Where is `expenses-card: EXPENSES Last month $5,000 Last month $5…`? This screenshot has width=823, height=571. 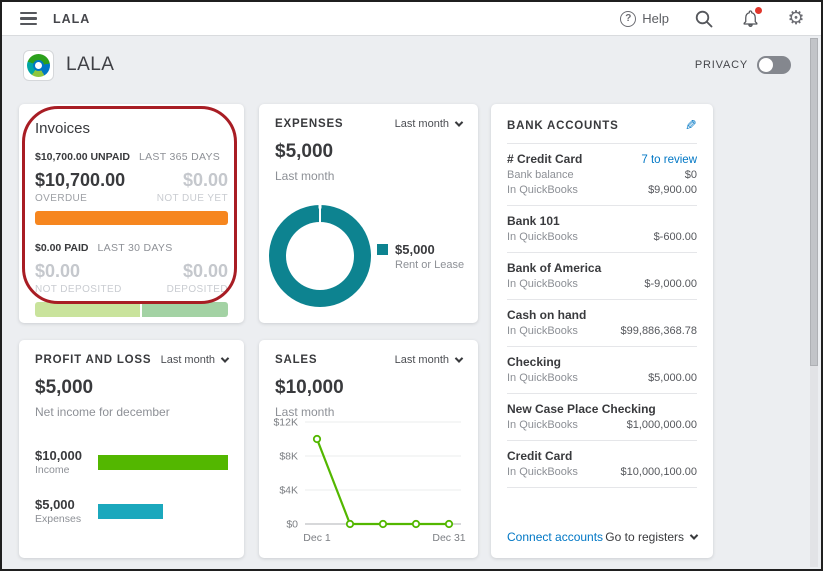 expenses-card: EXPENSES Last month $5,000 Last month $5… is located at coordinates (368, 213).